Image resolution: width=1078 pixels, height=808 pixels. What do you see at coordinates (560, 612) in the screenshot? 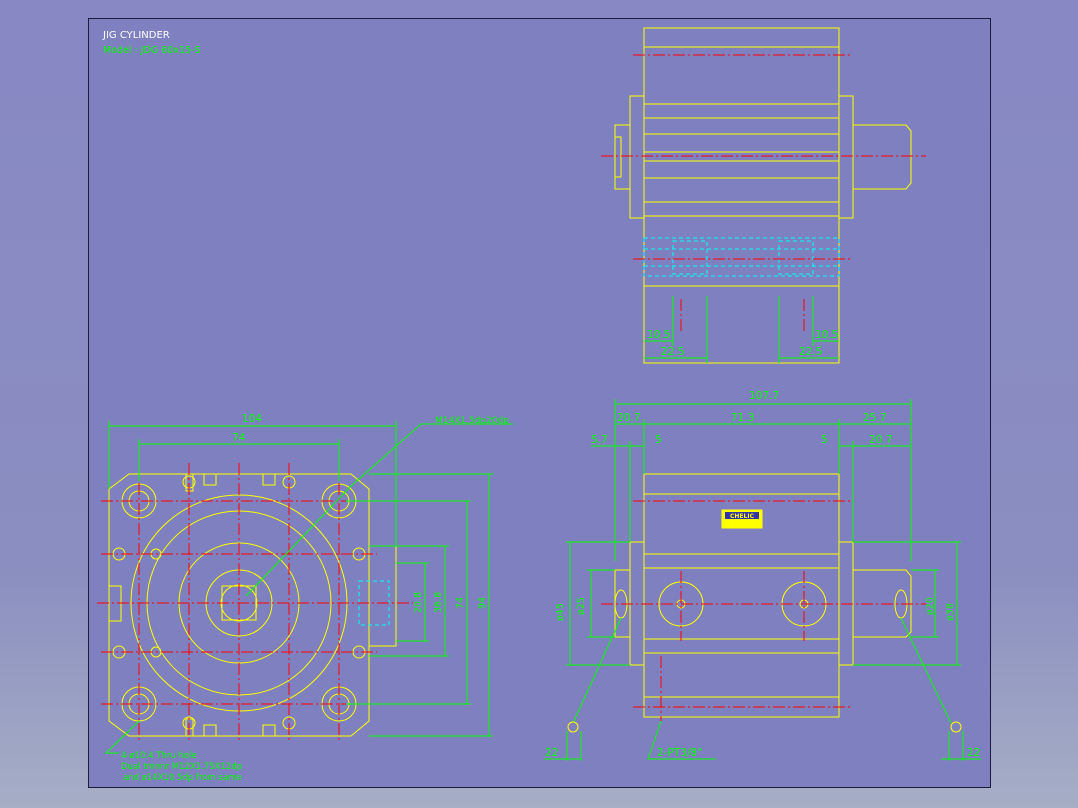
I see `side-dim-phi45: ø45` at bounding box center [560, 612].